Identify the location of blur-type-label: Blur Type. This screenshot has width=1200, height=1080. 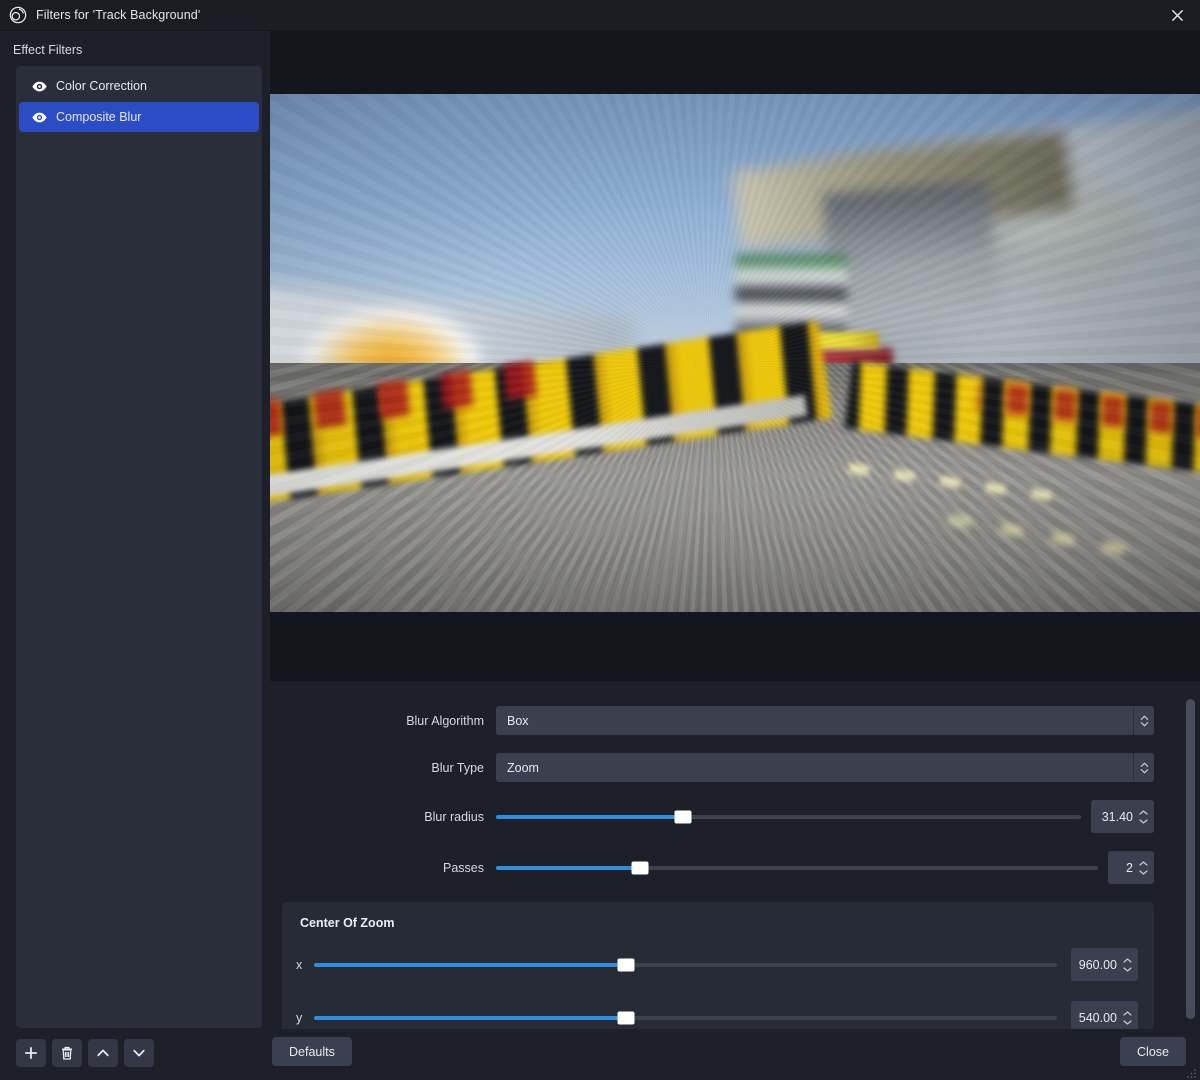
(457, 767).